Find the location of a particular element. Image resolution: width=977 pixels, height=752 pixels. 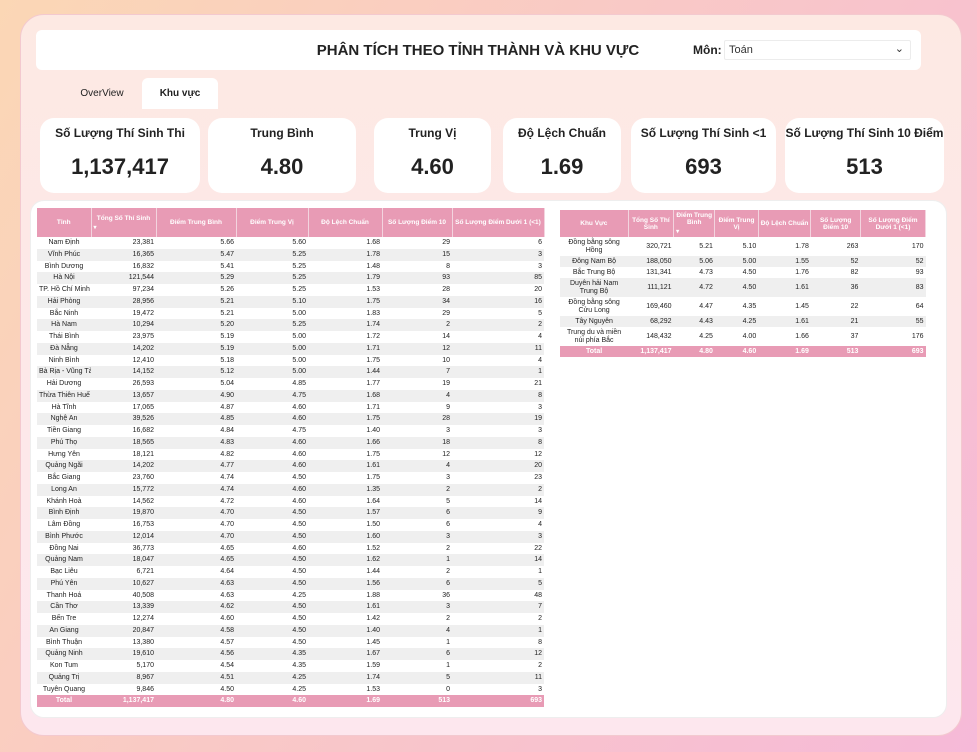

row-value-cell: 12 is located at coordinates (446, 454).